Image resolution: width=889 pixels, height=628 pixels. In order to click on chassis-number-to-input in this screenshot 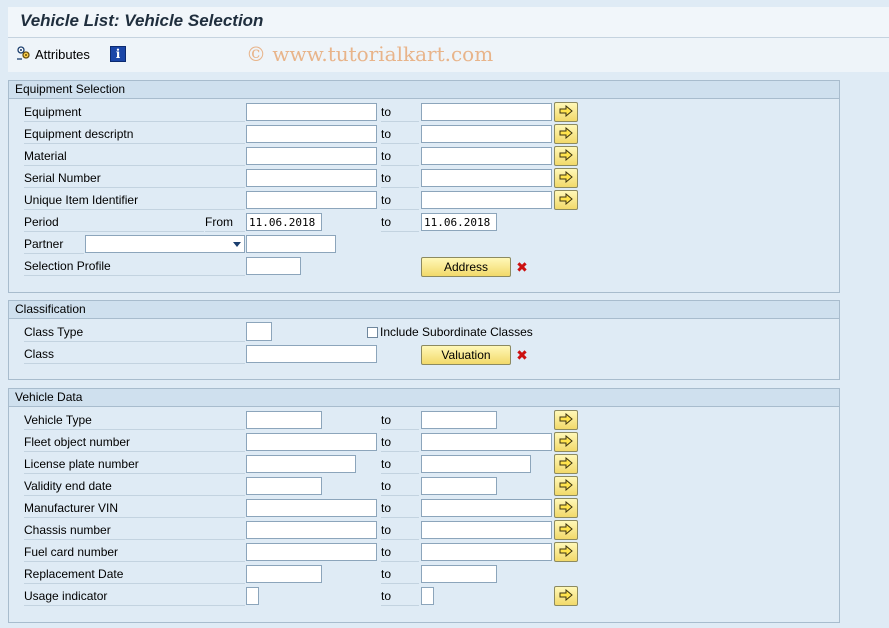, I will do `click(486, 530)`.